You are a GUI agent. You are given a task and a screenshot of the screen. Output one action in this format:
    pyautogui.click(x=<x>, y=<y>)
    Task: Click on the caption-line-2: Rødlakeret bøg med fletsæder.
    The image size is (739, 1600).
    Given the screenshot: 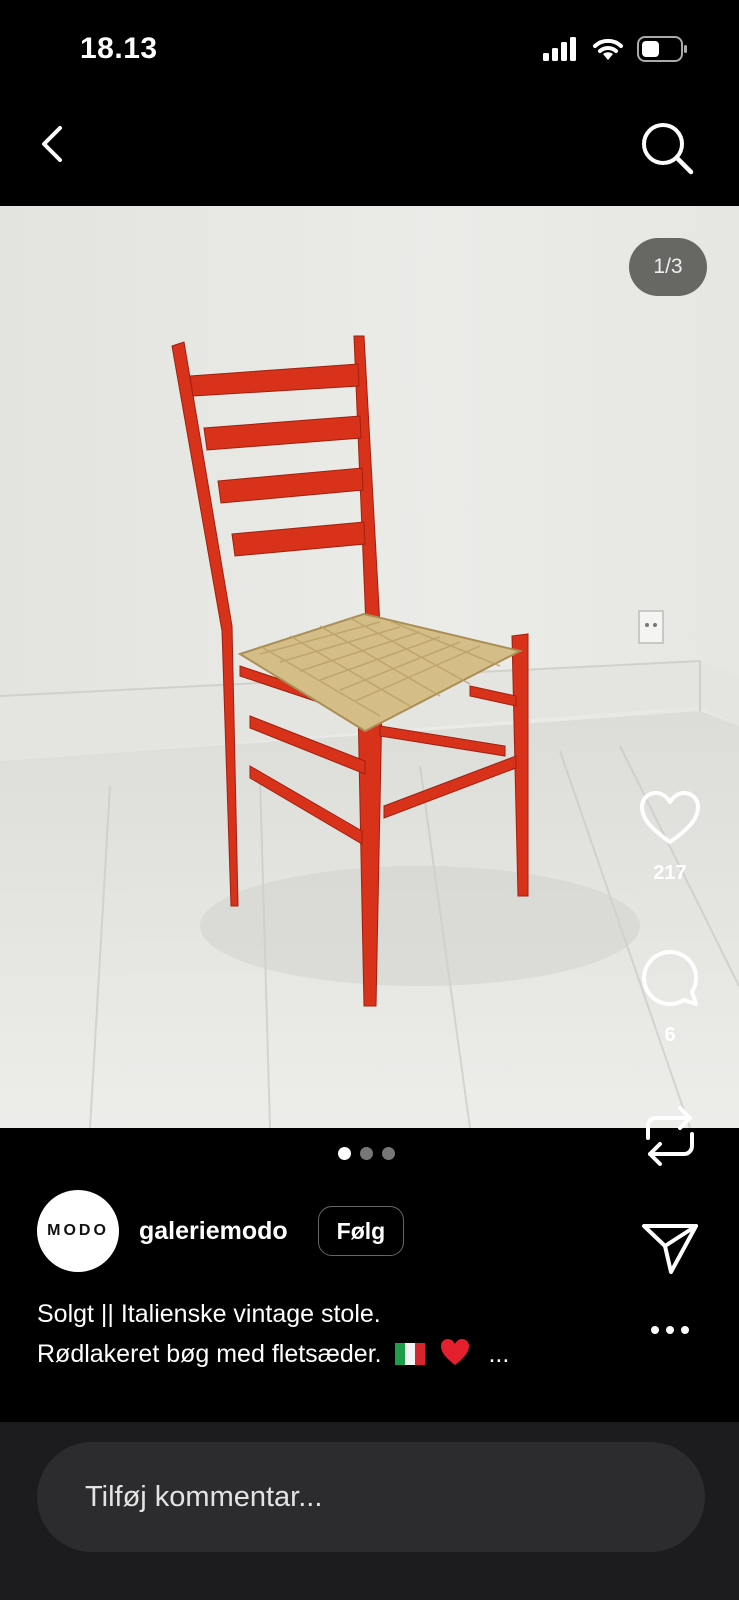 What is the action you would take?
    pyautogui.click(x=209, y=1354)
    